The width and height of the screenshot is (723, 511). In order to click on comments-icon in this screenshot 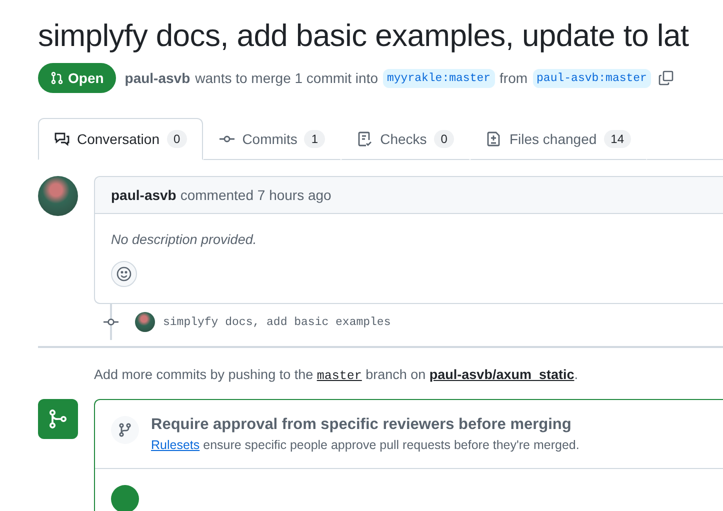, I will do `click(62, 139)`.